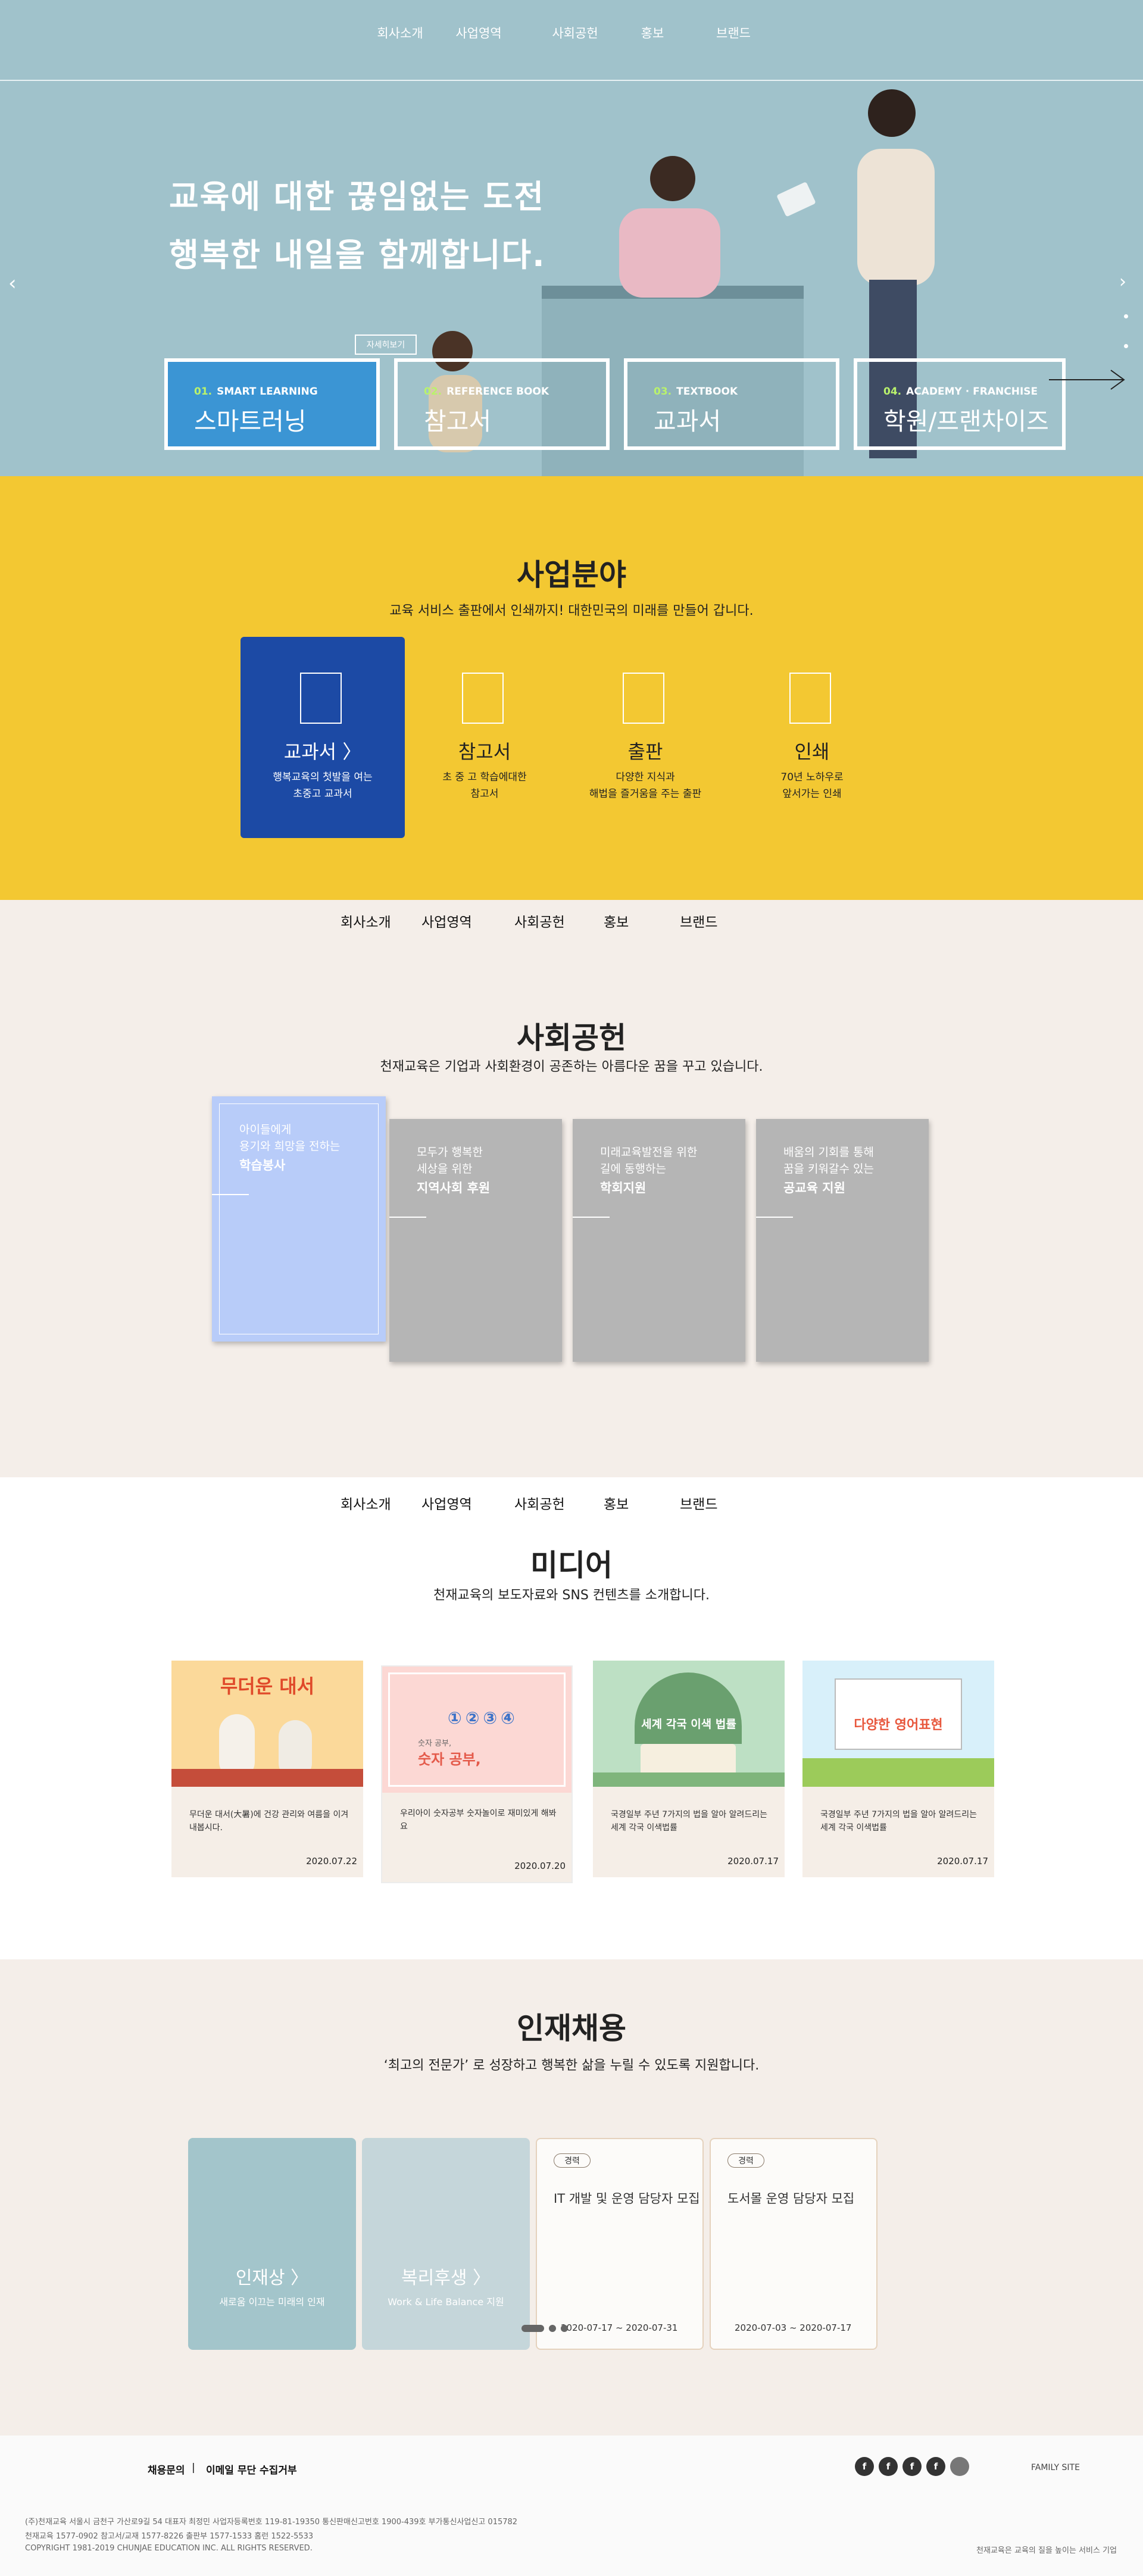  What do you see at coordinates (1087, 380) in the screenshot?
I see `hero-card-next-arrow-icon` at bounding box center [1087, 380].